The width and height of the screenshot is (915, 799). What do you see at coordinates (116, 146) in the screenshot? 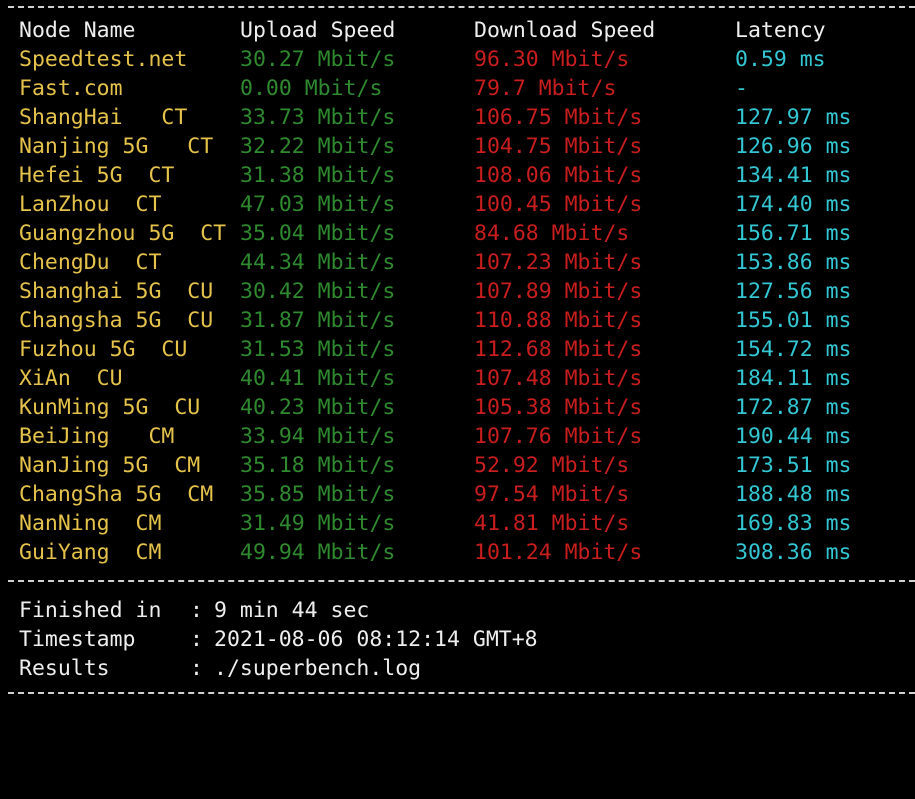
I see `node-name-cell: Nanjing 5G CT` at bounding box center [116, 146].